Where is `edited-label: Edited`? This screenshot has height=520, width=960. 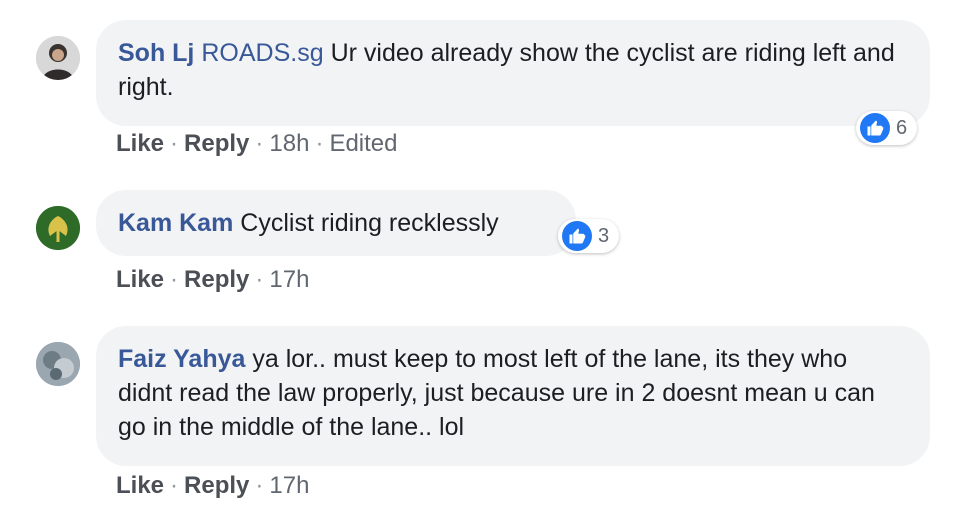 edited-label: Edited is located at coordinates (363, 143).